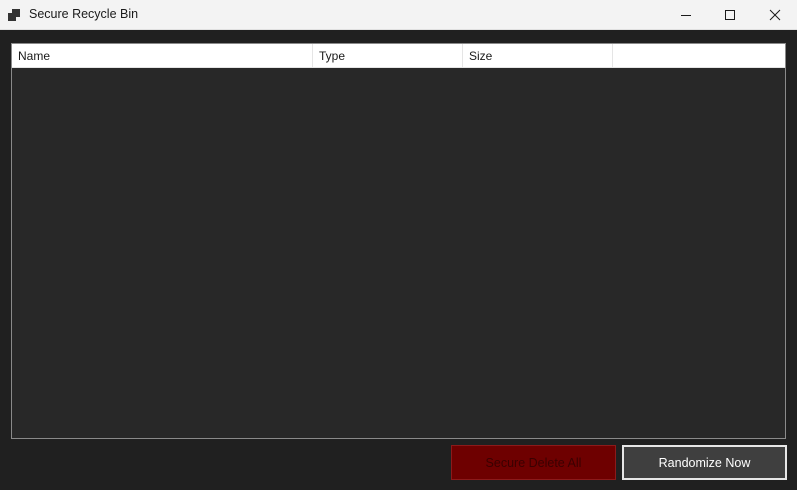 The image size is (797, 490). I want to click on column-header-size: Size, so click(538, 56).